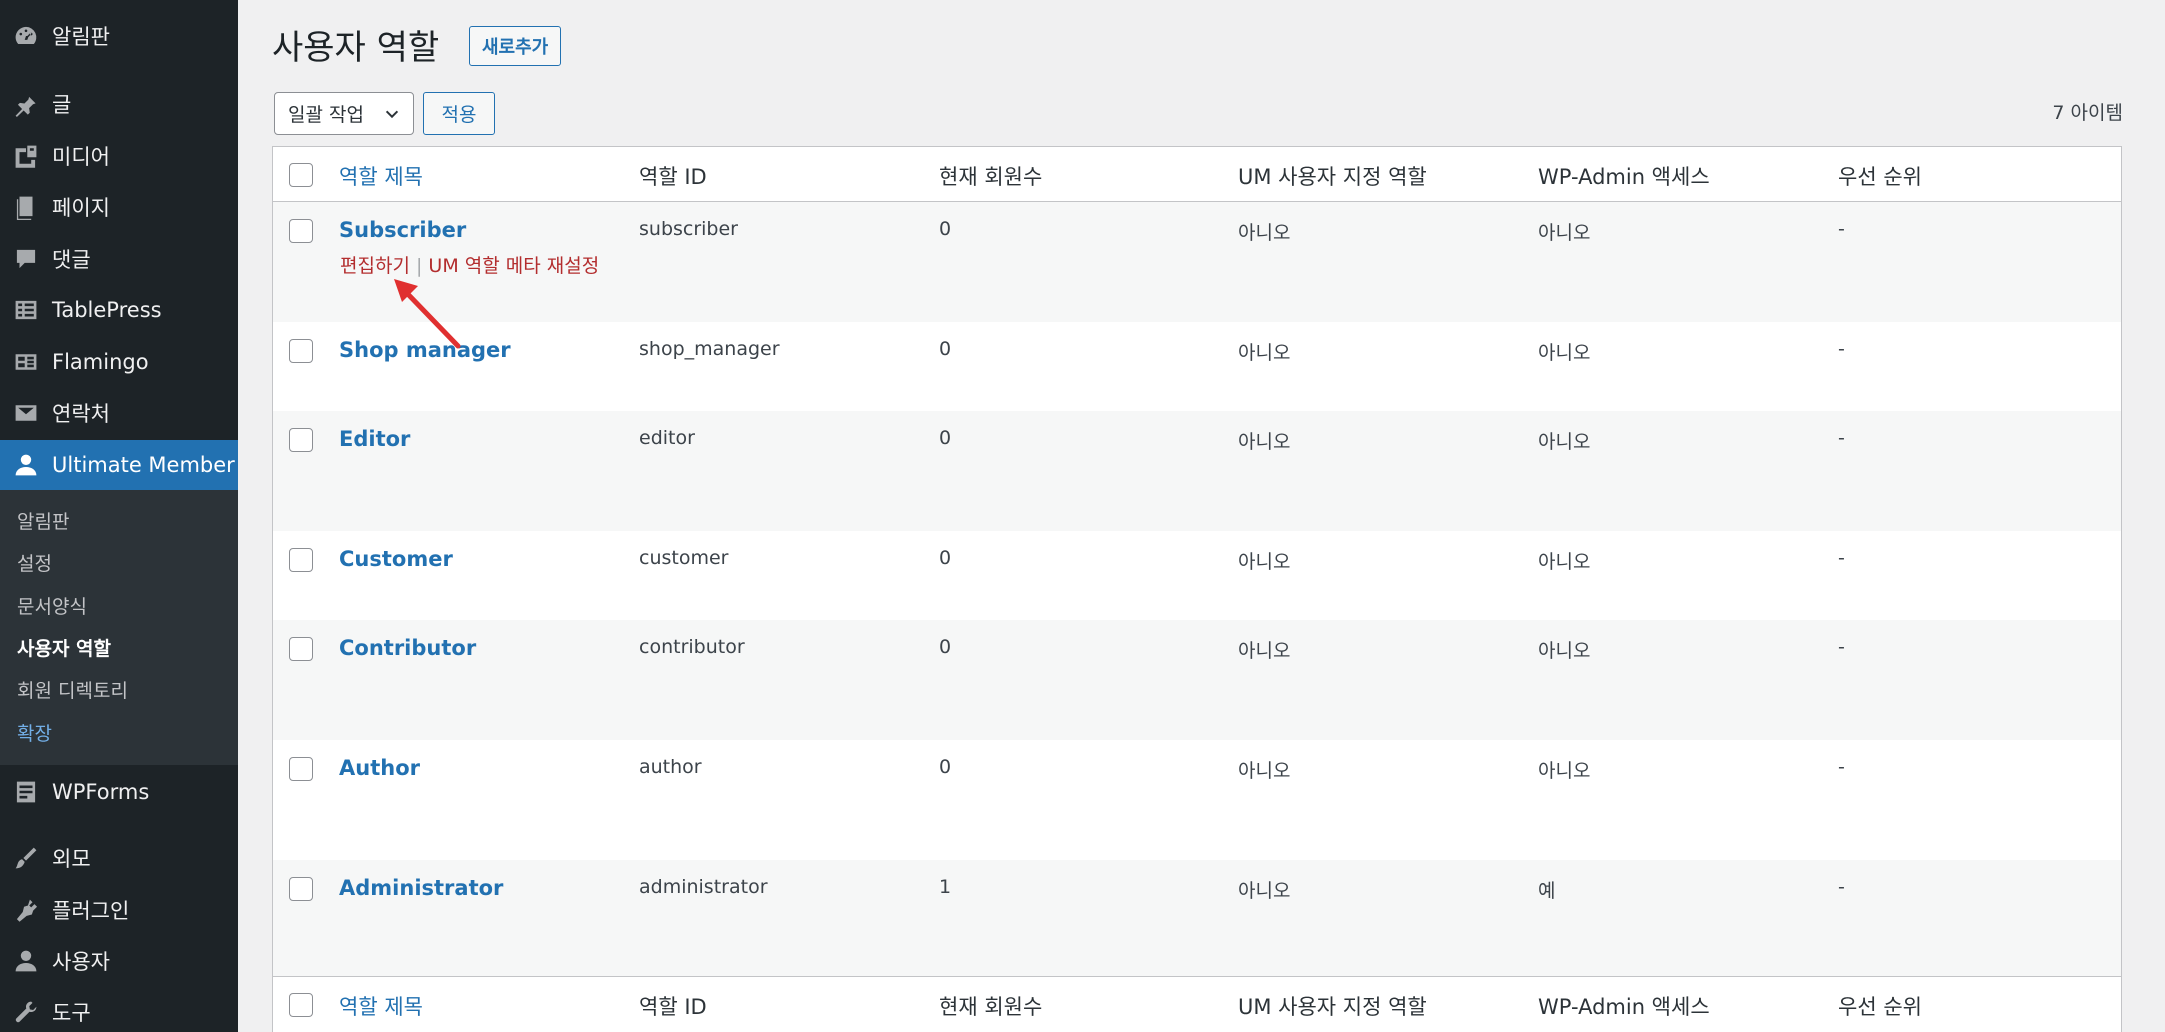 The width and height of the screenshot is (2165, 1032). I want to click on role-id: customer, so click(684, 558).